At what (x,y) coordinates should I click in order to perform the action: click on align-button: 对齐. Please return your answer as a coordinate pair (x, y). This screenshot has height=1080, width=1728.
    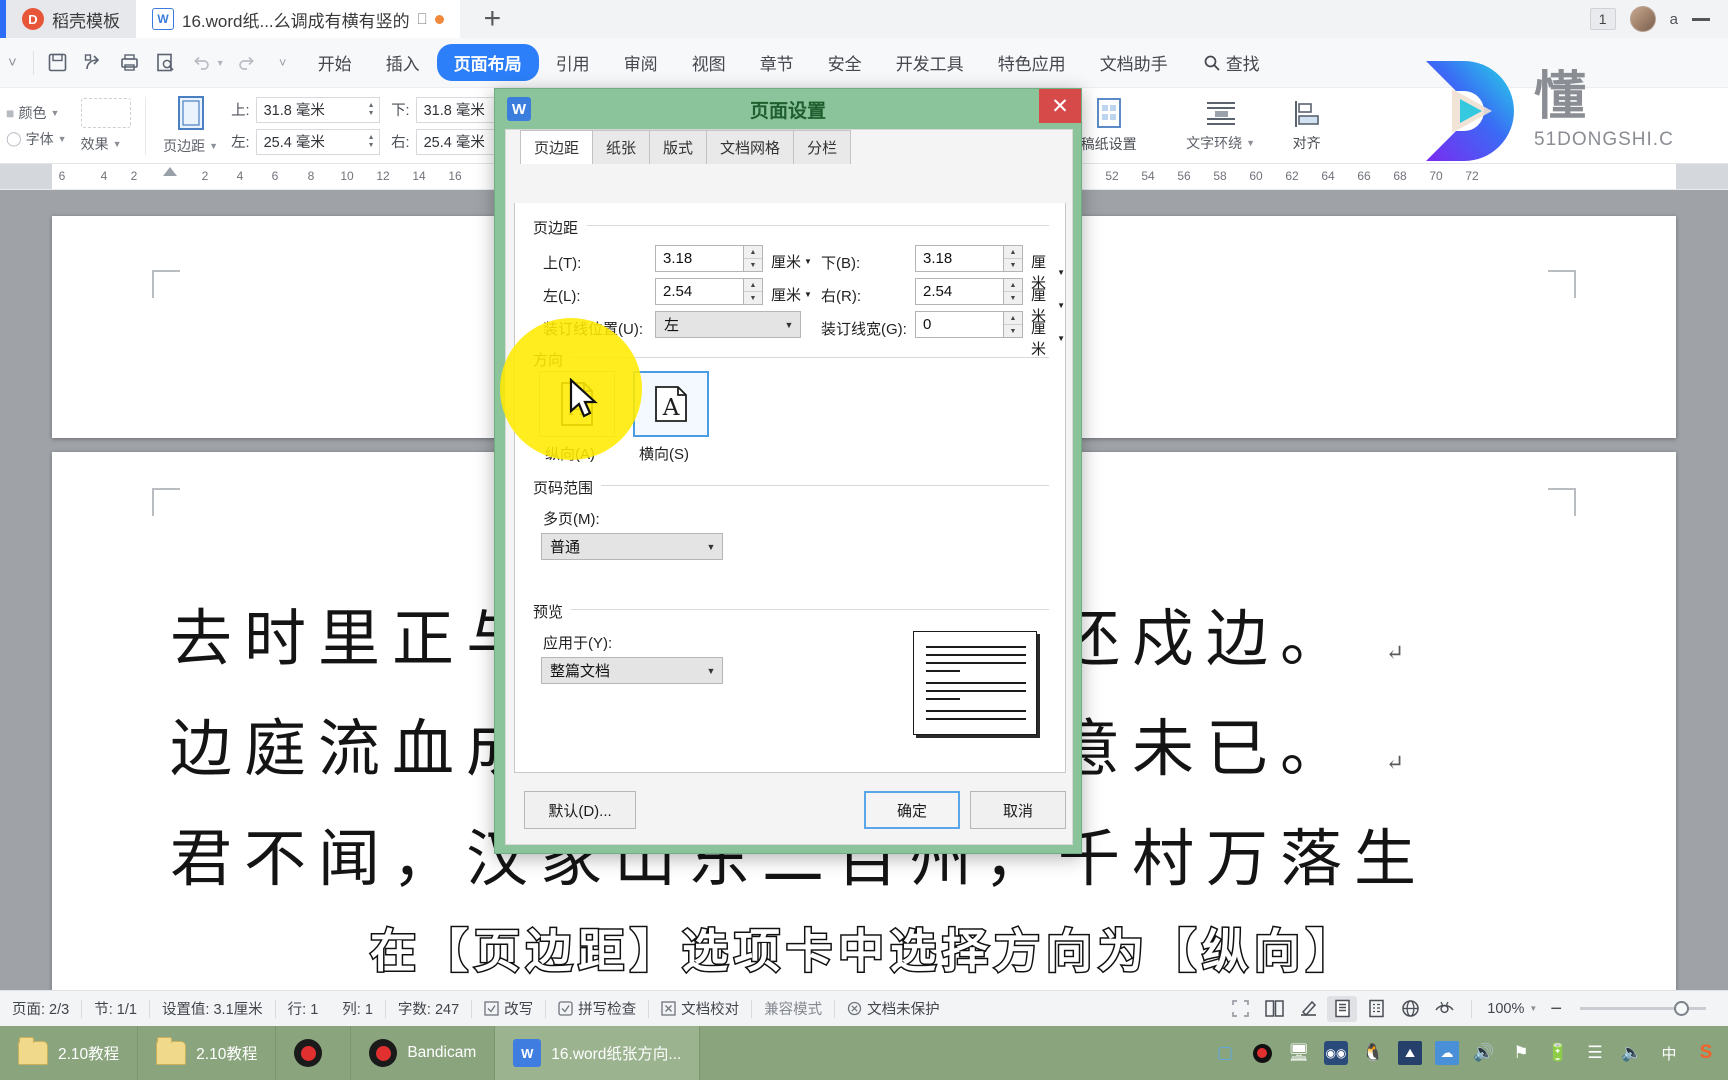
    Looking at the image, I should click on (1307, 125).